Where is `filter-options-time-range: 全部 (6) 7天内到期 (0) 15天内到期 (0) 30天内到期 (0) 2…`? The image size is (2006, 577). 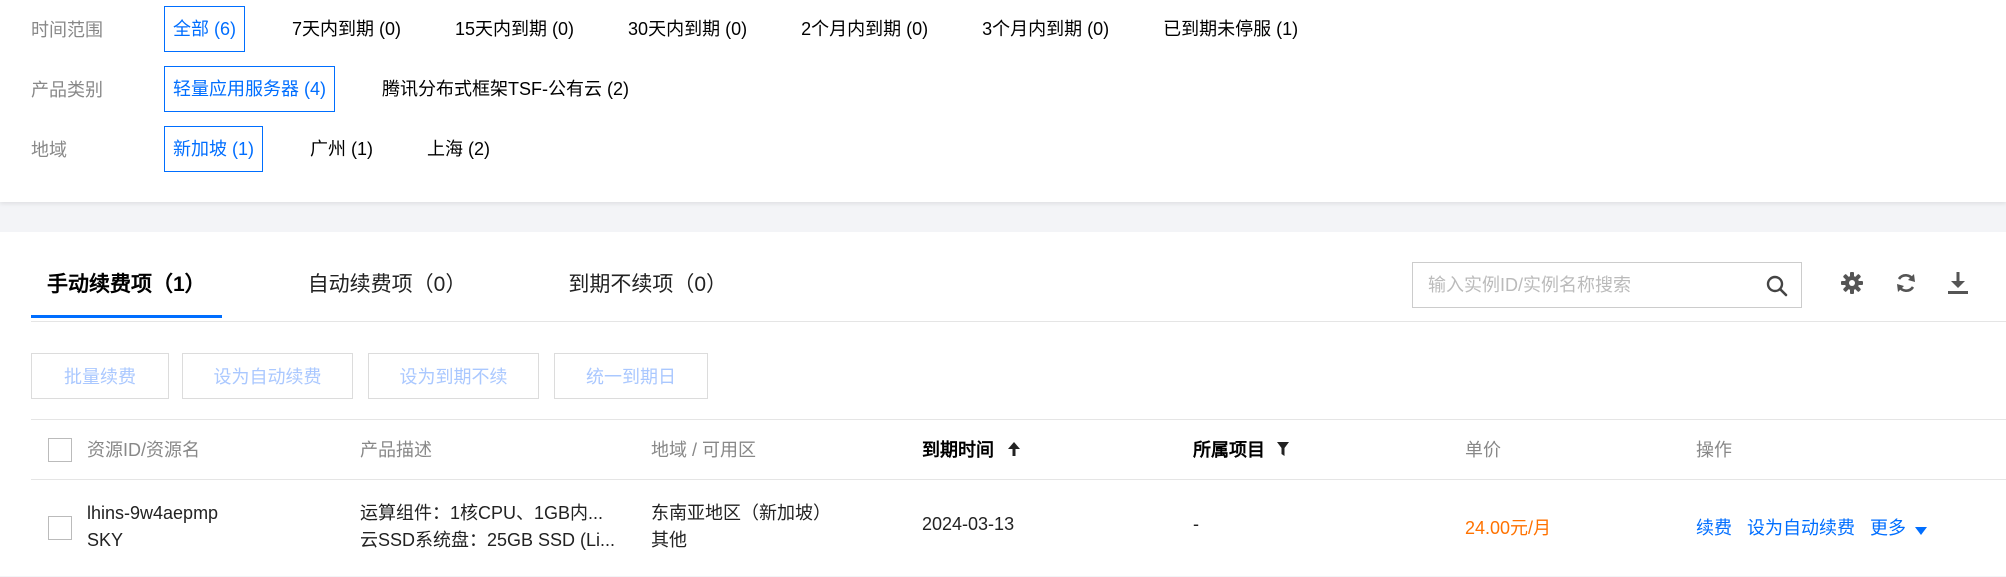
filter-options-time-range: 全部 (6) 7天内到期 (0) 15天内到期 (0) 30天内到期 (0) 2… is located at coordinates (749, 29).